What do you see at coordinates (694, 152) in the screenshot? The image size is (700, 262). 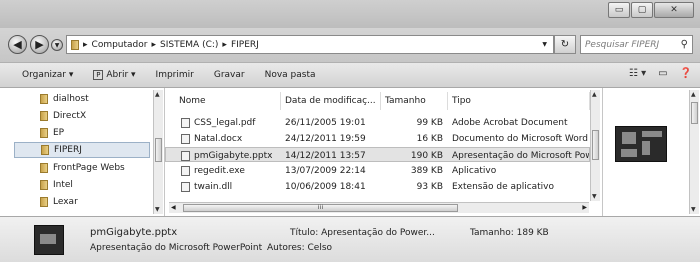 I see `preview-scrollbar: ▲ ▼` at bounding box center [694, 152].